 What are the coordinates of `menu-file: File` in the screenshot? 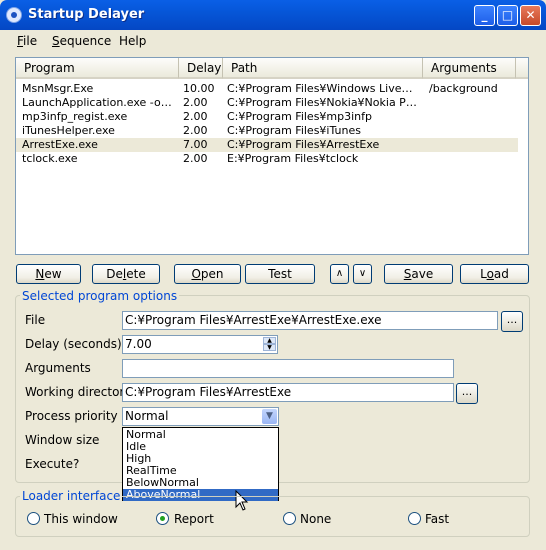 It's located at (27, 41).